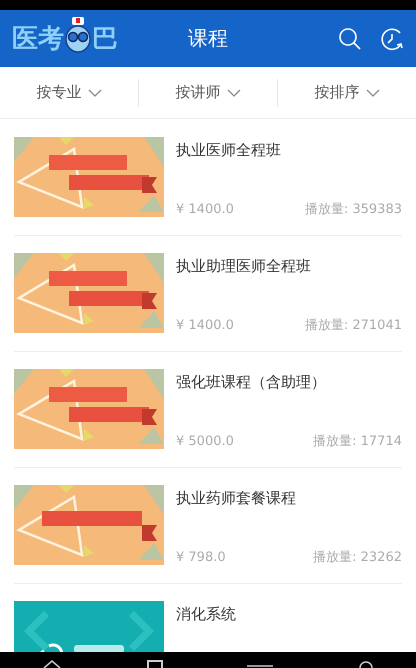 This screenshot has width=416, height=668. Describe the element at coordinates (260, 666) in the screenshot. I see `menu-icon` at that location.